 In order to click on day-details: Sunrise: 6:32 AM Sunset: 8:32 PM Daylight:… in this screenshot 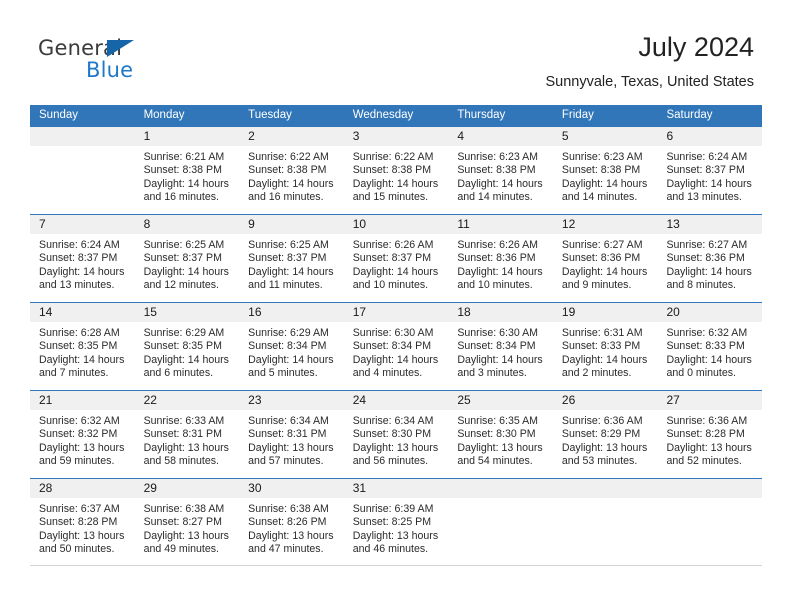, I will do `click(82, 439)`.